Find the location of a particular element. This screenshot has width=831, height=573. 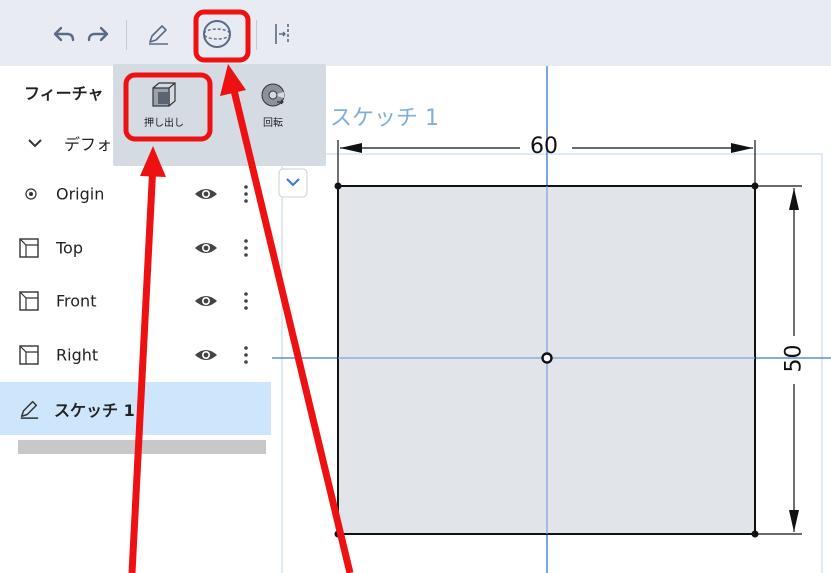

collapse-toggle is located at coordinates (293, 183).